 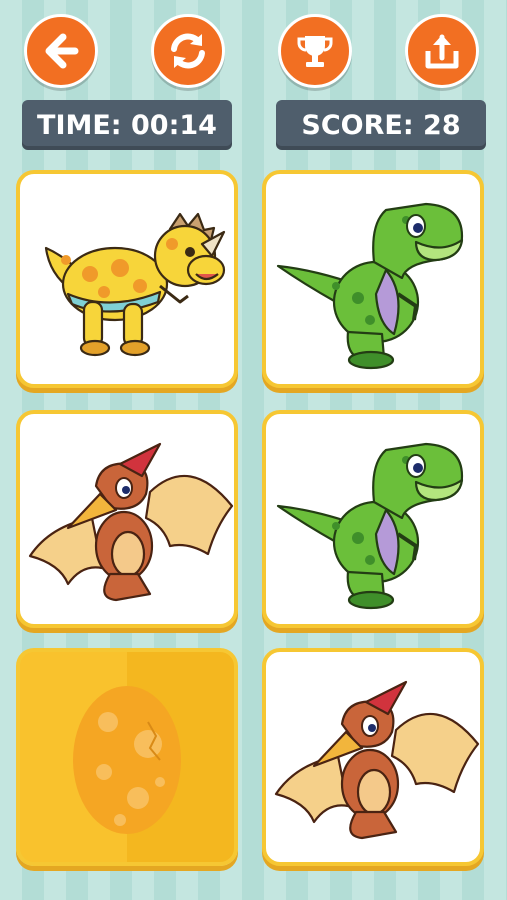 I want to click on trophy-button, so click(x=315, y=51).